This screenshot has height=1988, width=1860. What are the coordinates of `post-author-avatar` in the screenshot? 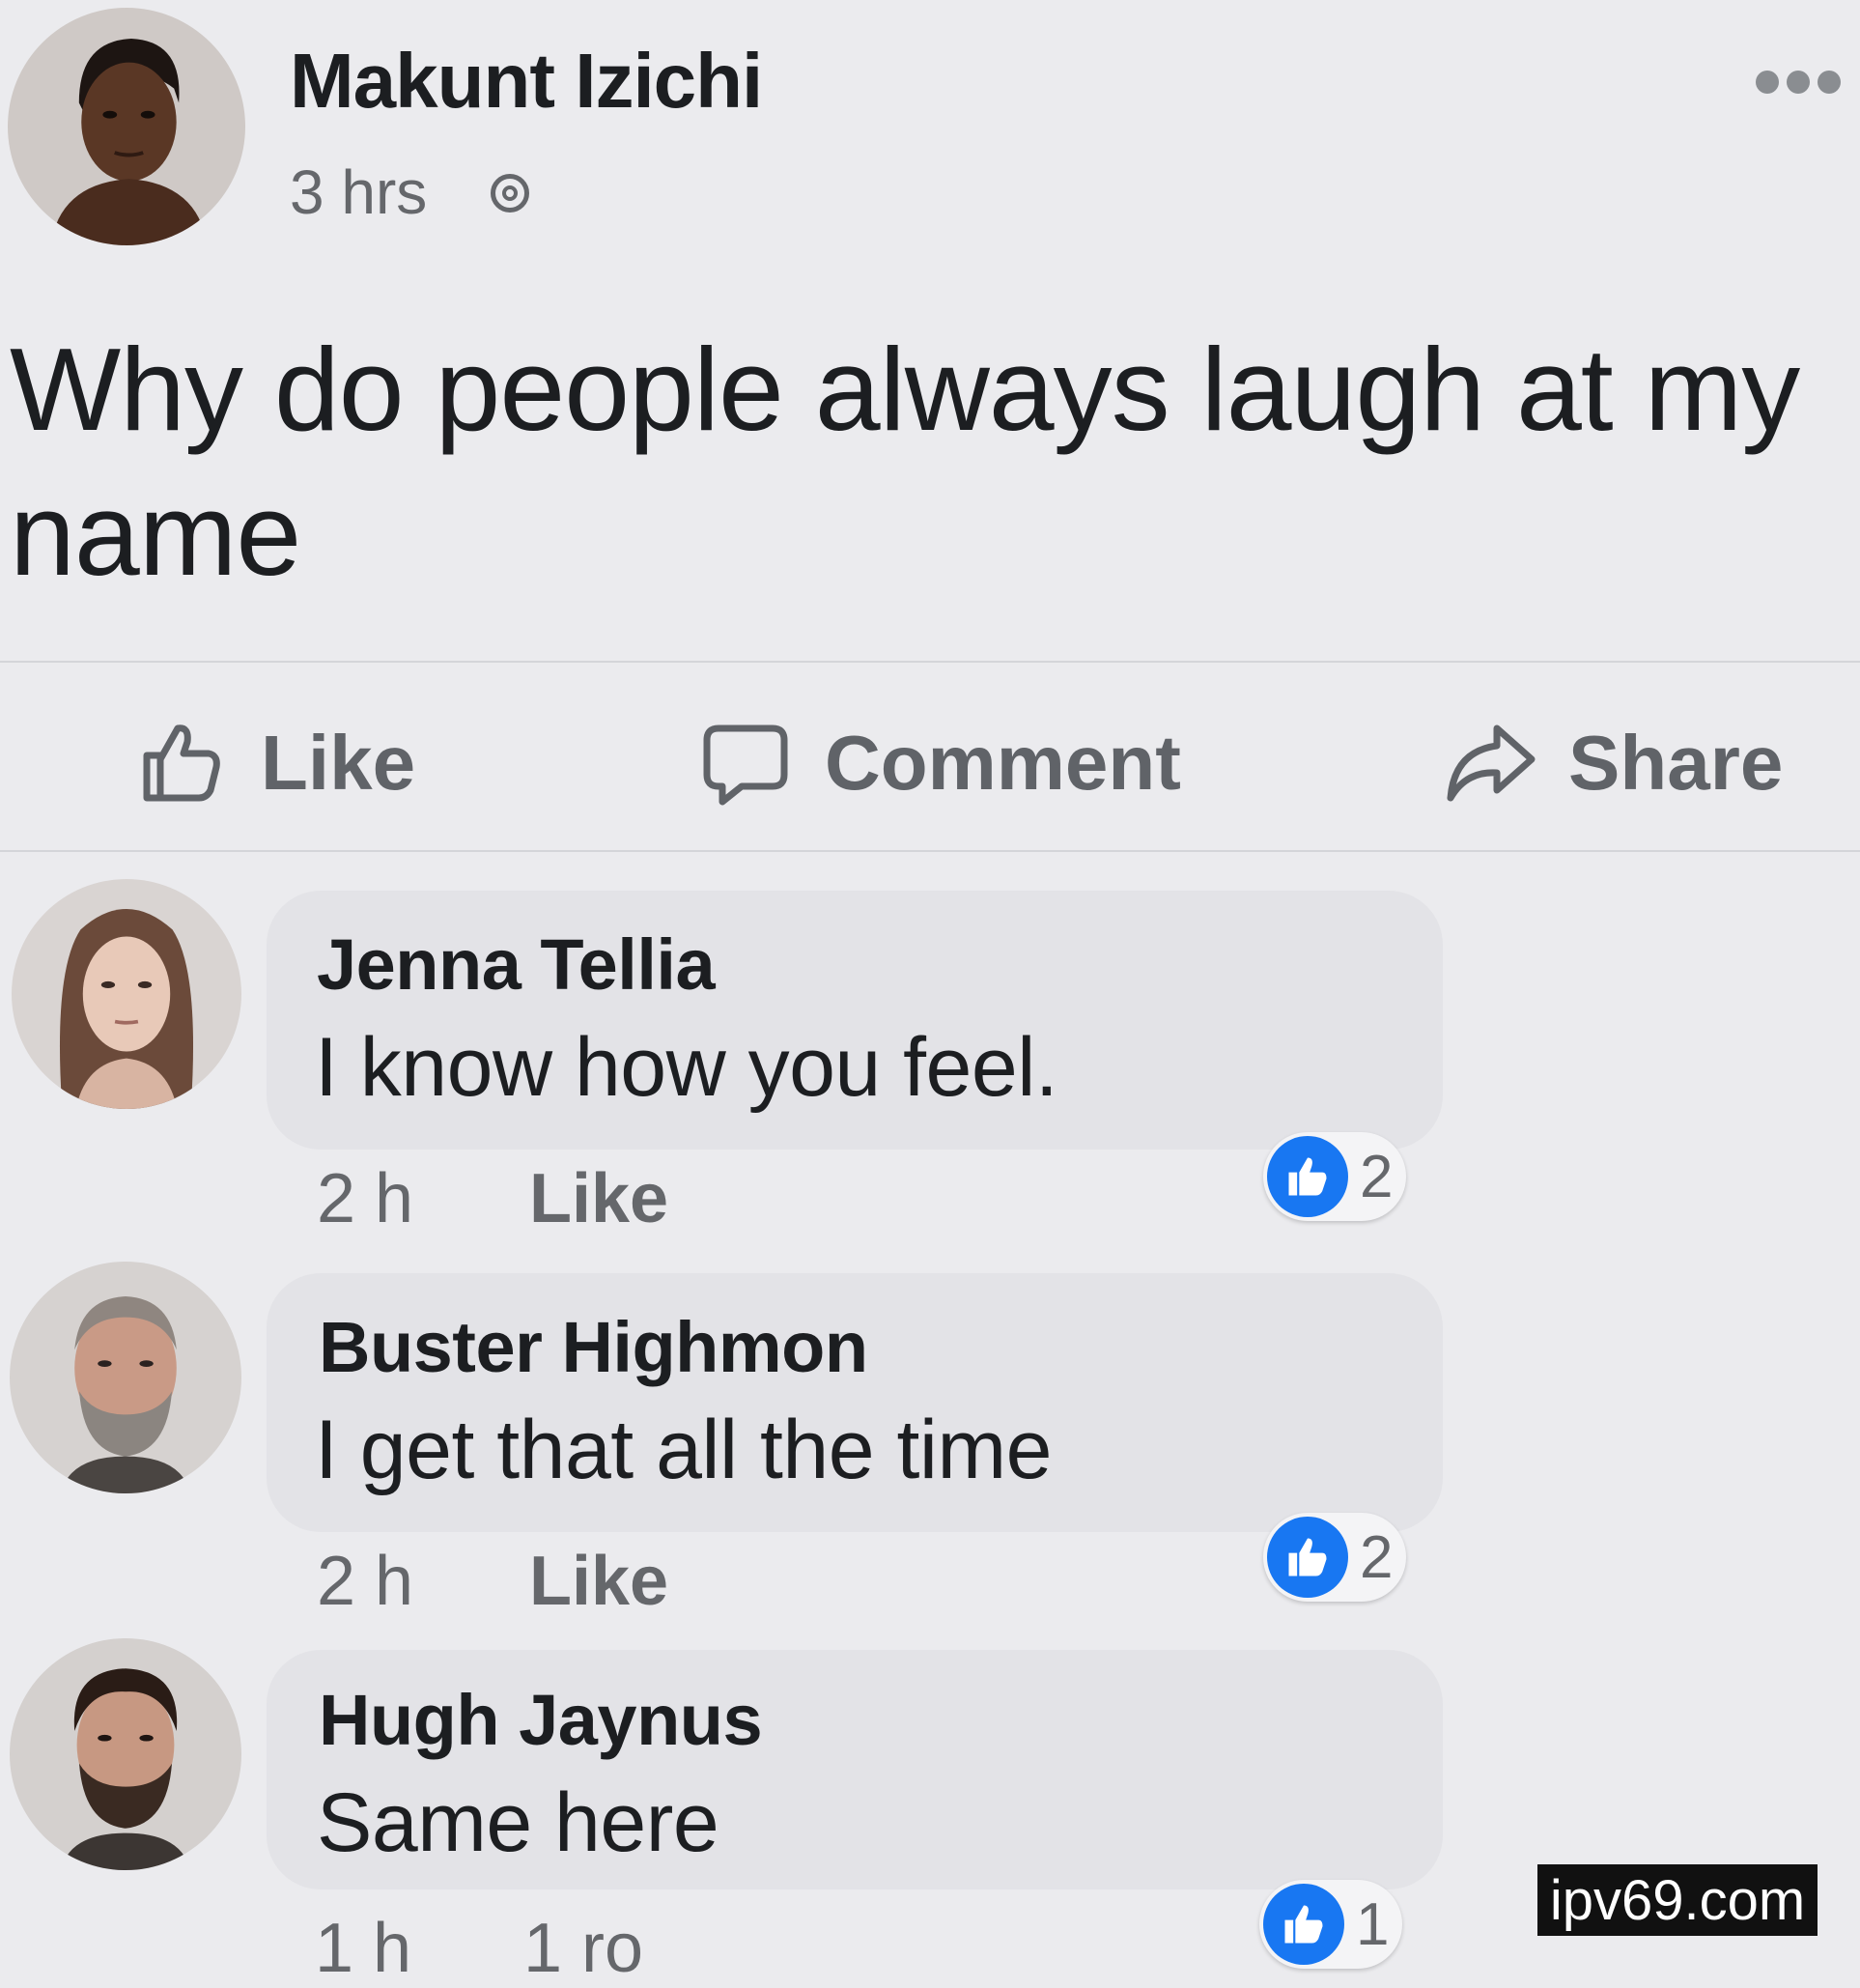 It's located at (126, 126).